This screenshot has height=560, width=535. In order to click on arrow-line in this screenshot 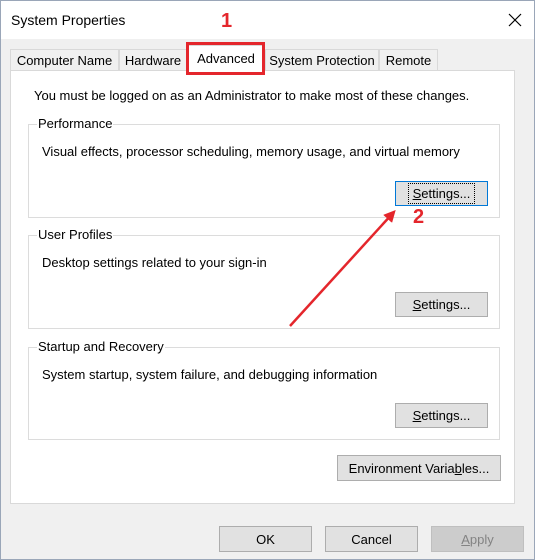, I will do `click(342, 268)`.